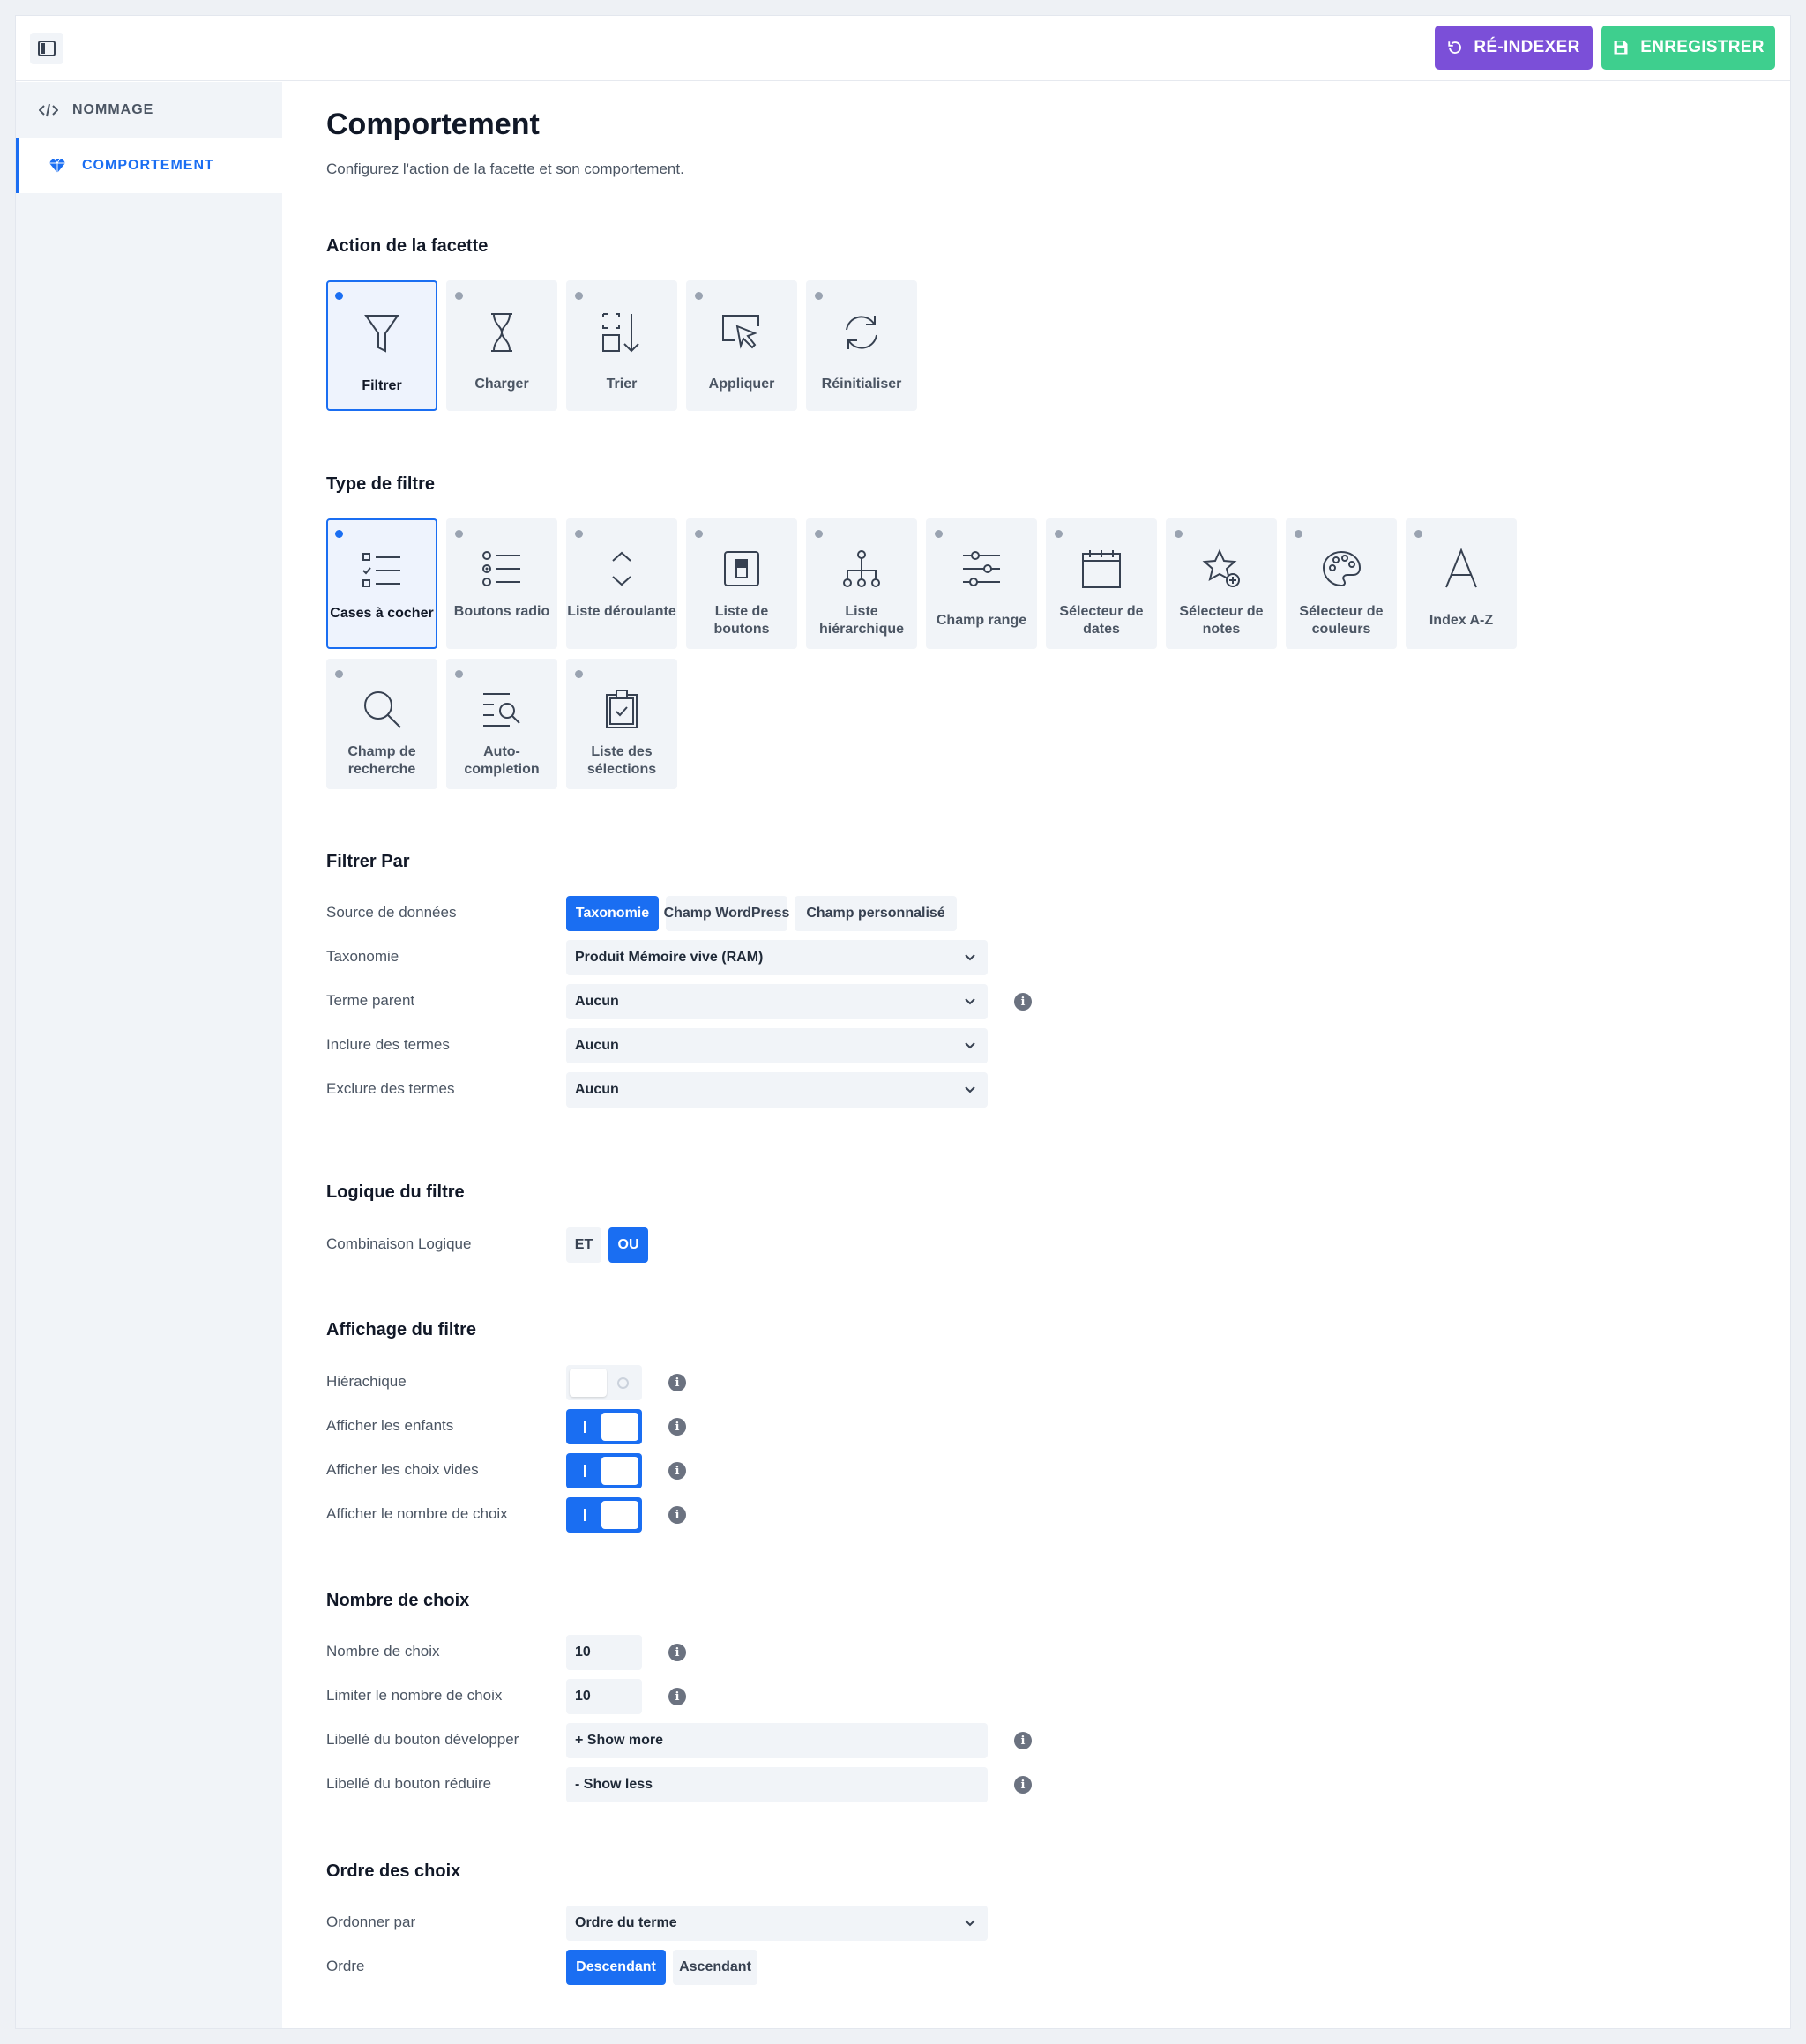 The width and height of the screenshot is (1806, 2044). What do you see at coordinates (1461, 568) in the screenshot?
I see `letter-a-icon` at bounding box center [1461, 568].